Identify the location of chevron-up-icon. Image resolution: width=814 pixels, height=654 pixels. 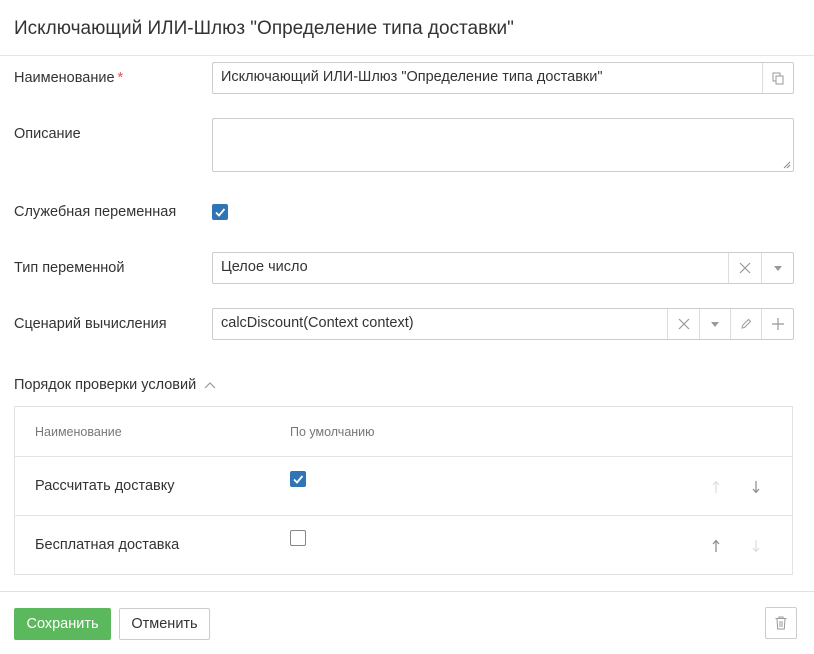
(210, 385).